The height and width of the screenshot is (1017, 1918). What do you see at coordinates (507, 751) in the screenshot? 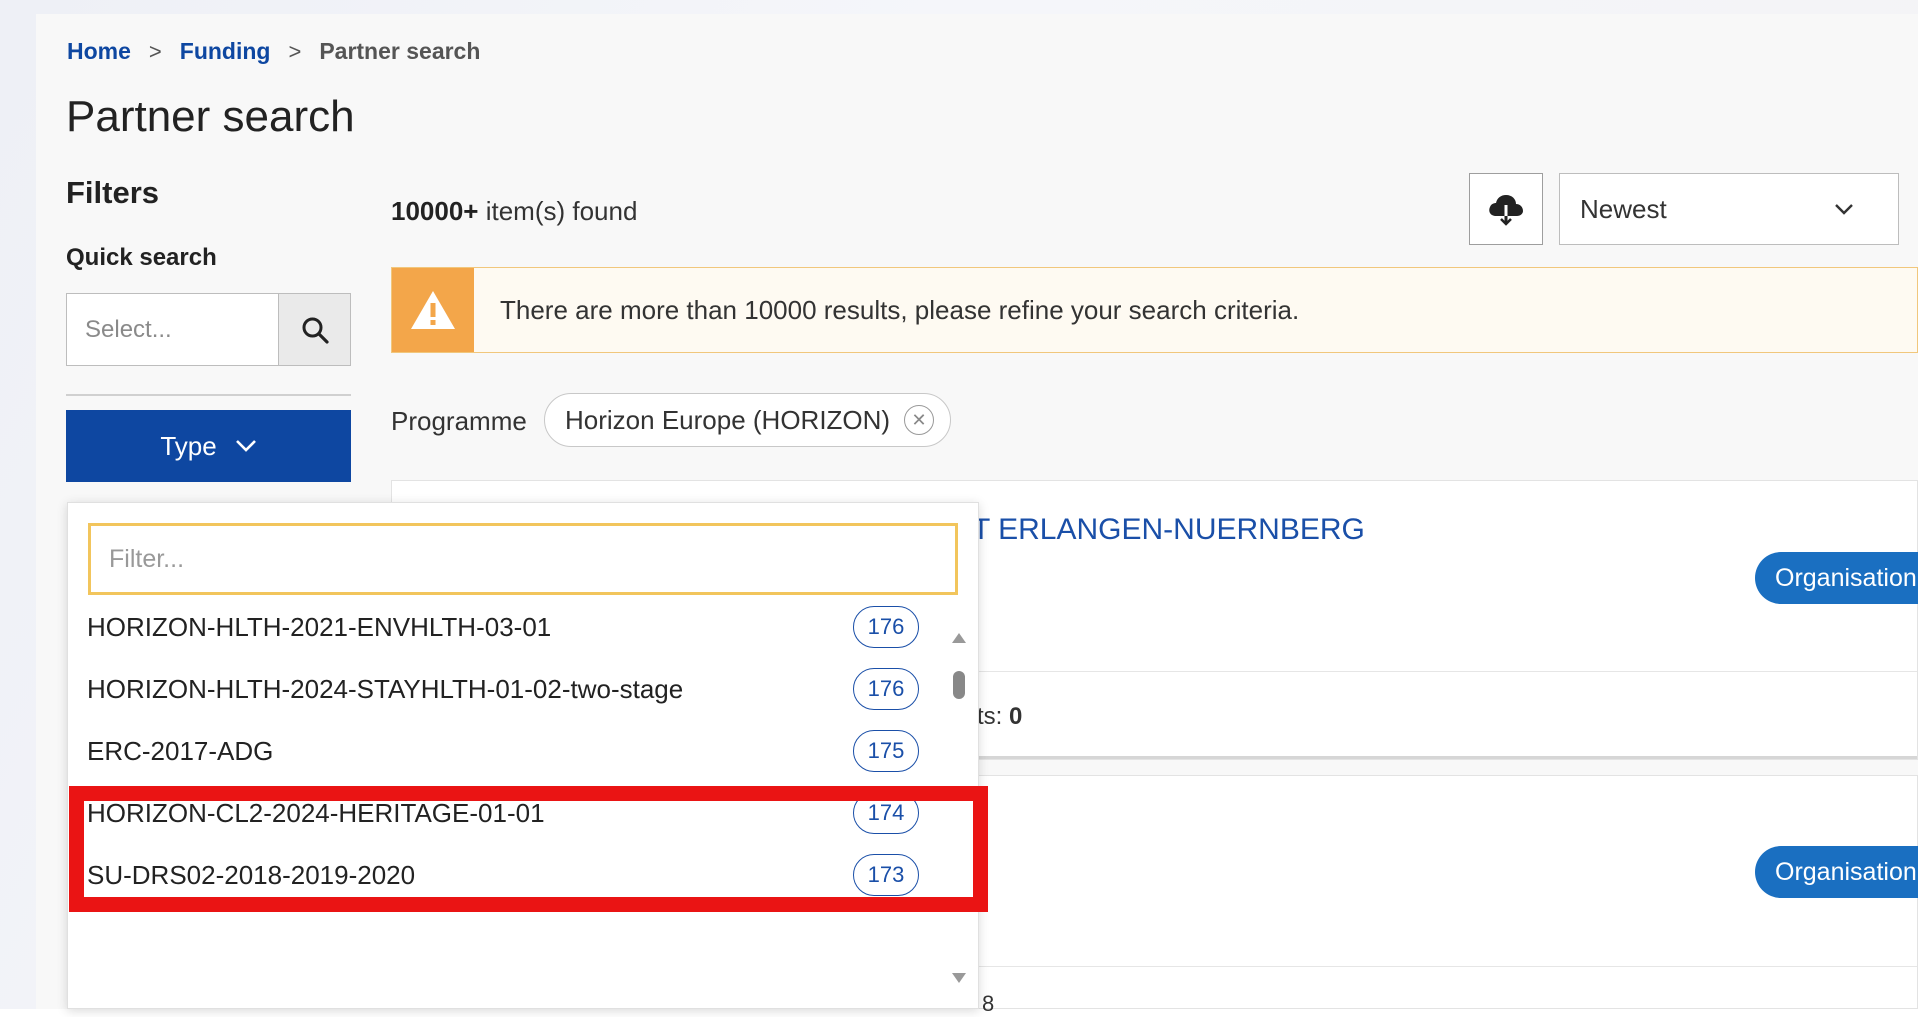
I see `dropdown-option: ERC-2017-ADG 175` at bounding box center [507, 751].